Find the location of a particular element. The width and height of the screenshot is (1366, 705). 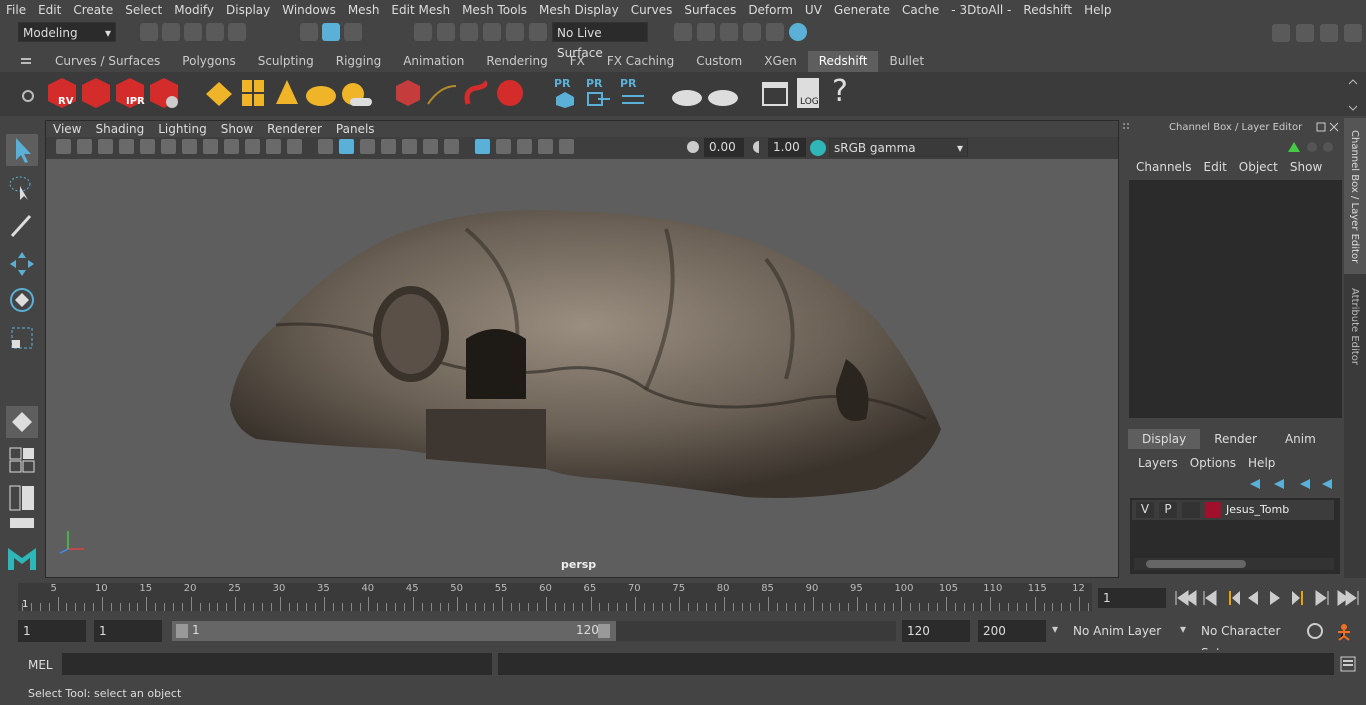

menu-display: Display is located at coordinates (248, 10).